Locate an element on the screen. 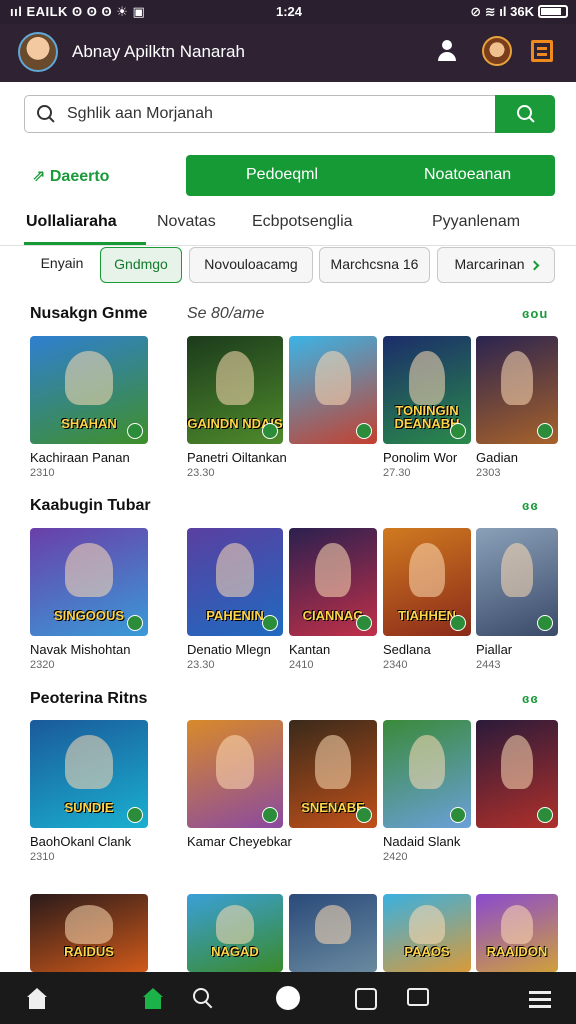  status-time: 1:24 is located at coordinates (289, 11).